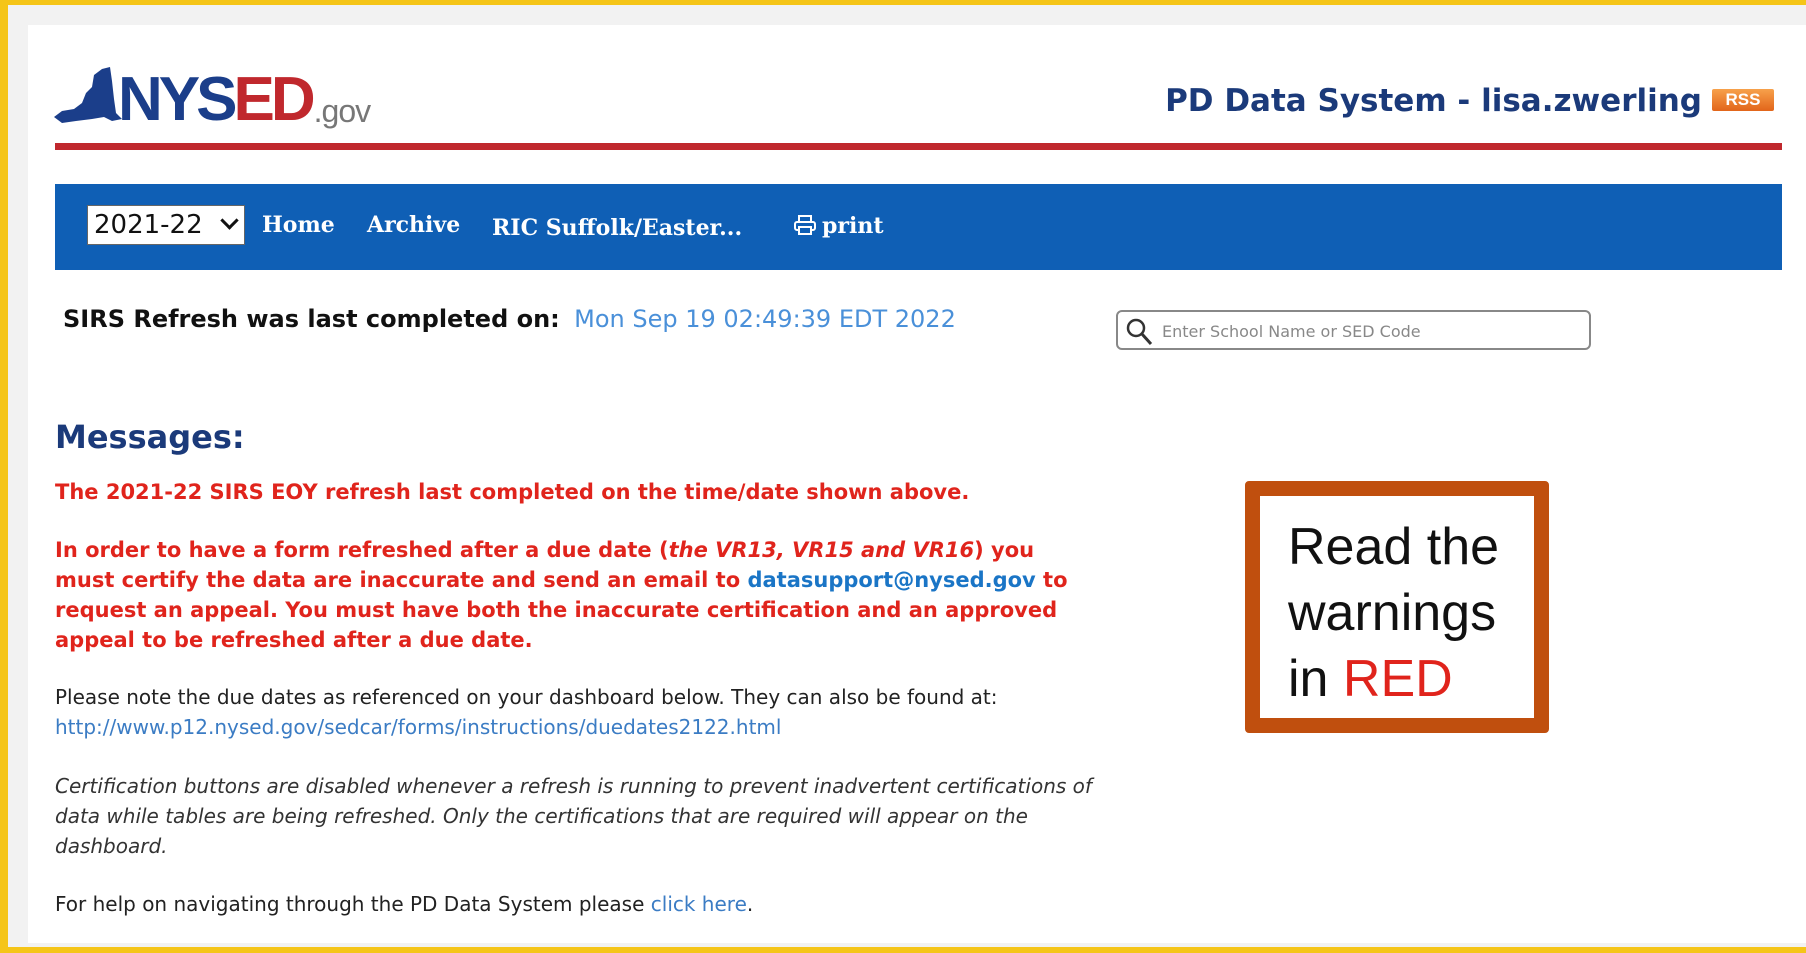 Image resolution: width=1806 pixels, height=953 pixels. I want to click on print-link: print, so click(839, 226).